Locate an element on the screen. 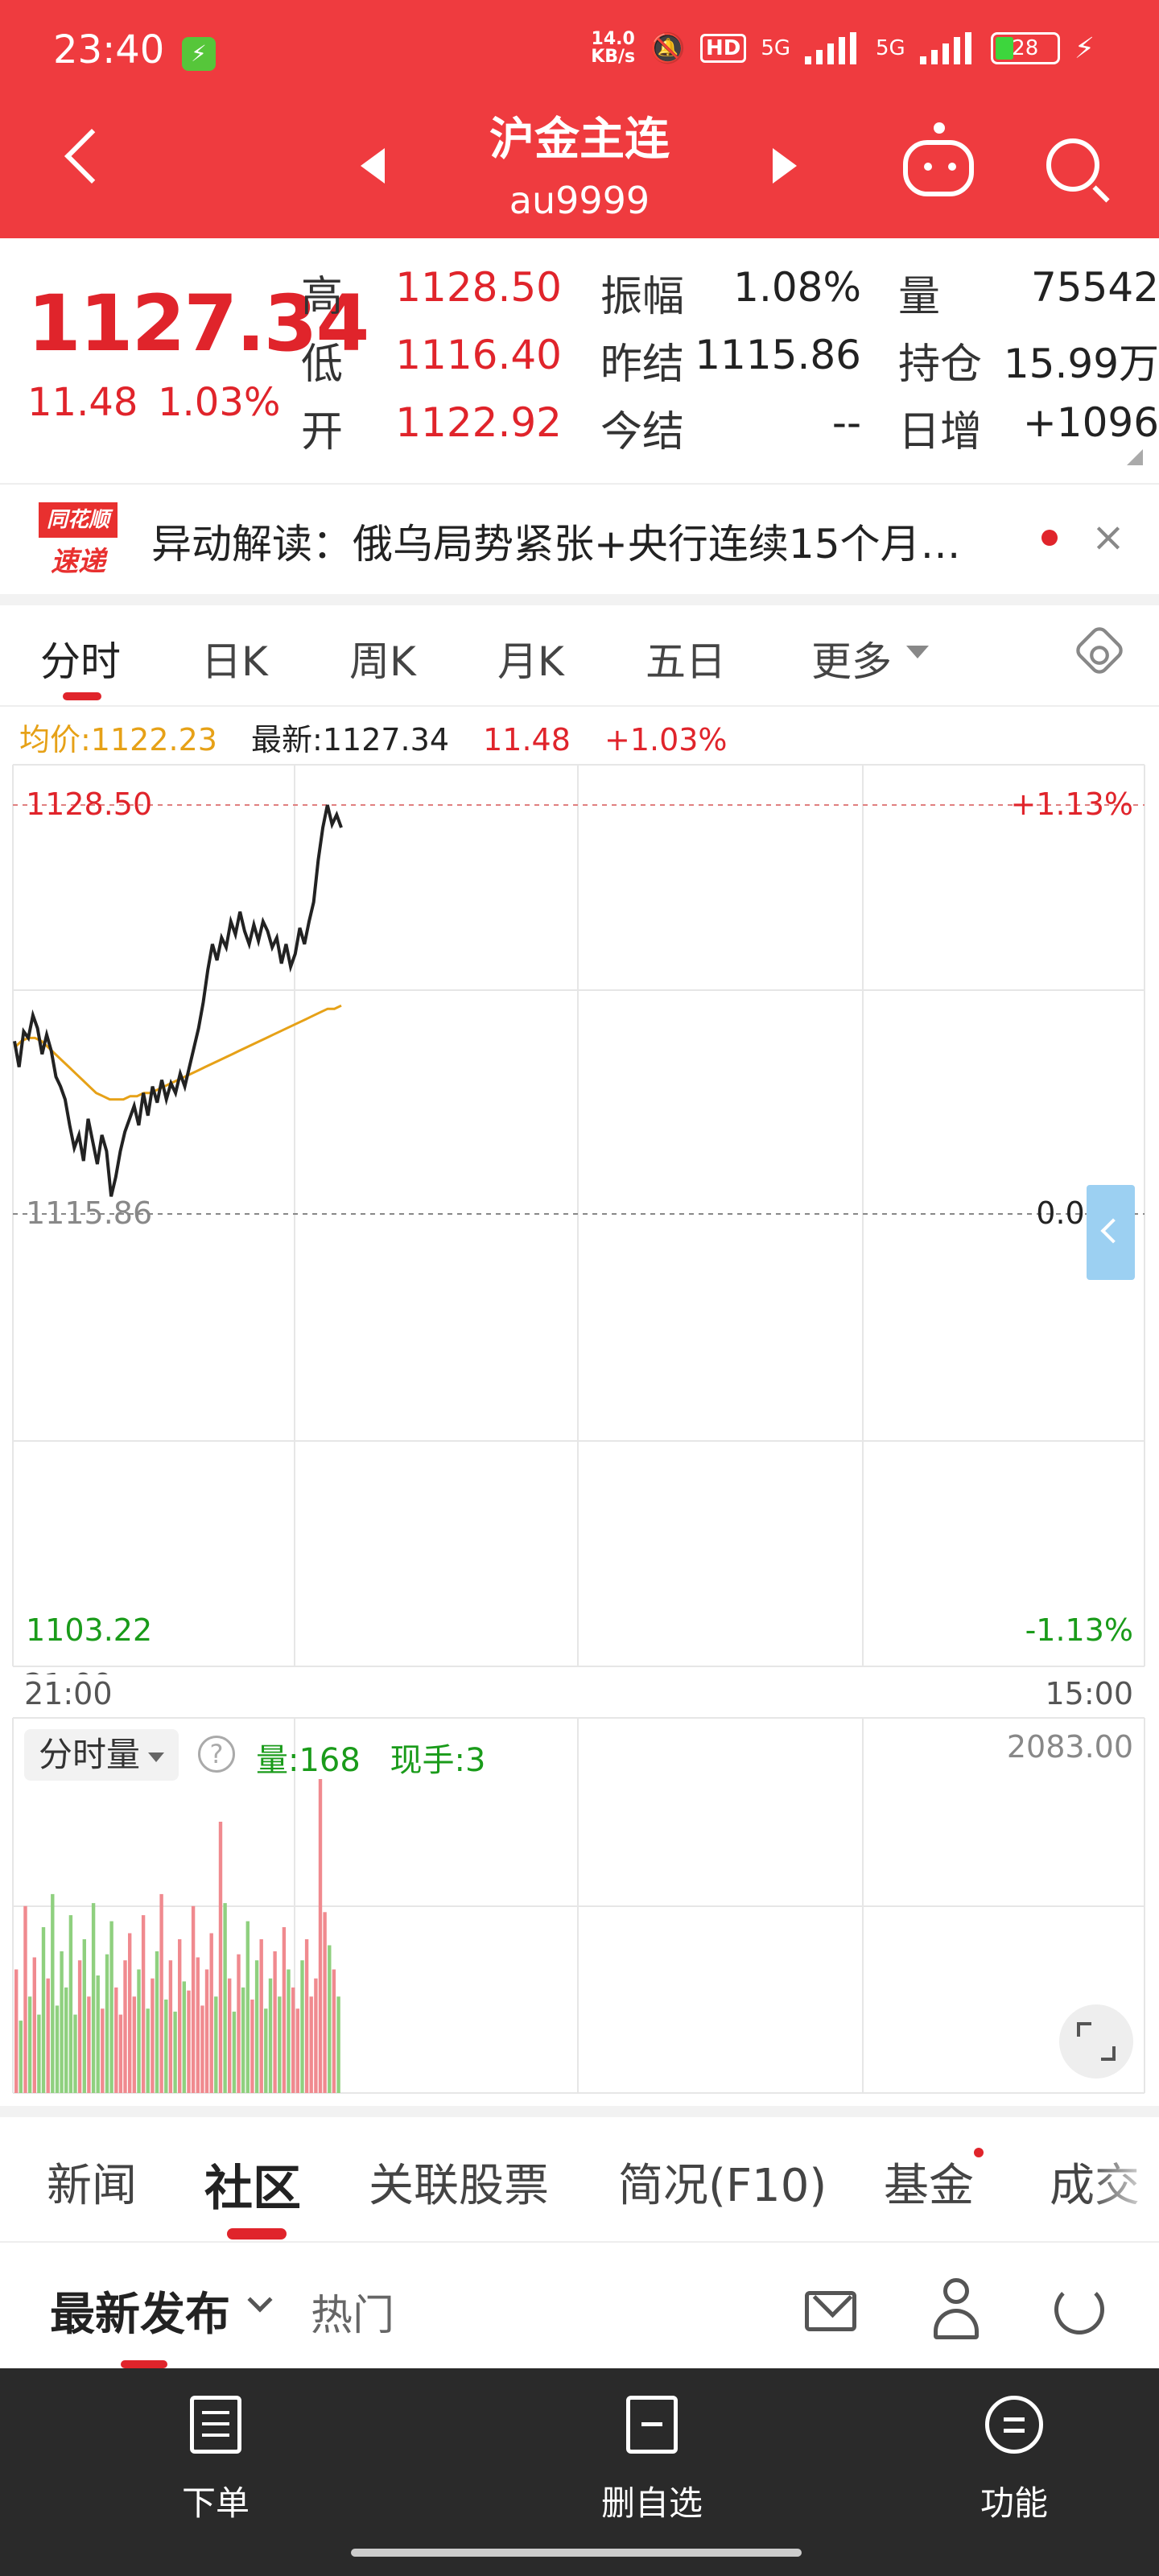 This screenshot has height=2576, width=1159. home-indicator is located at coordinates (576, 2553).